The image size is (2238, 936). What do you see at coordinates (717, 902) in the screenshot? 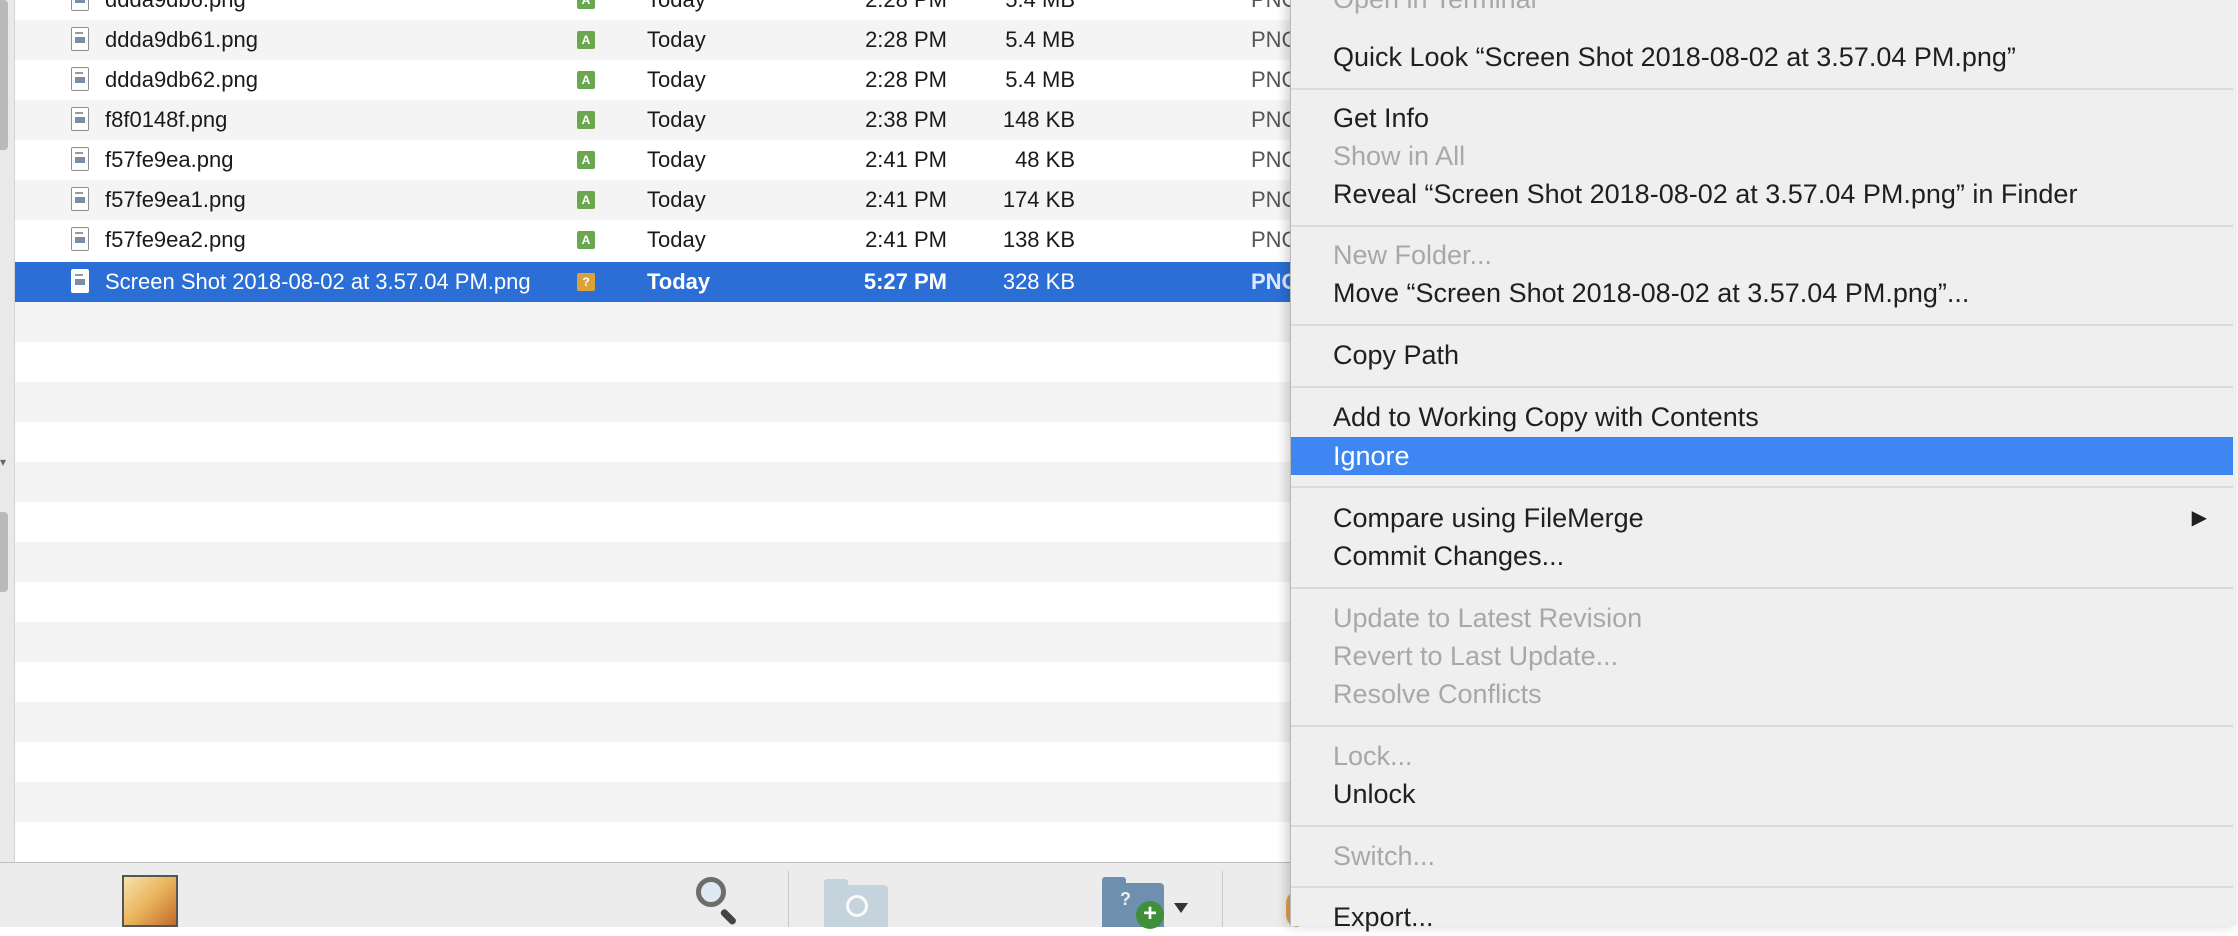
I see `search-icon` at bounding box center [717, 902].